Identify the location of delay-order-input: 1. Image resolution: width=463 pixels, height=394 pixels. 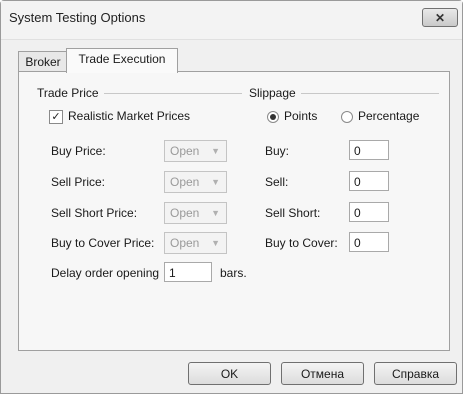
(188, 272).